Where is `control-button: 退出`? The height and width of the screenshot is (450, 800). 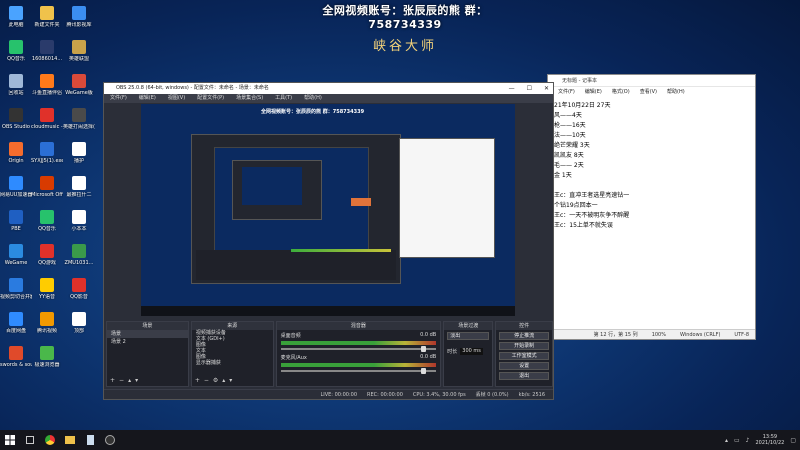
control-button: 退出 is located at coordinates (524, 376).